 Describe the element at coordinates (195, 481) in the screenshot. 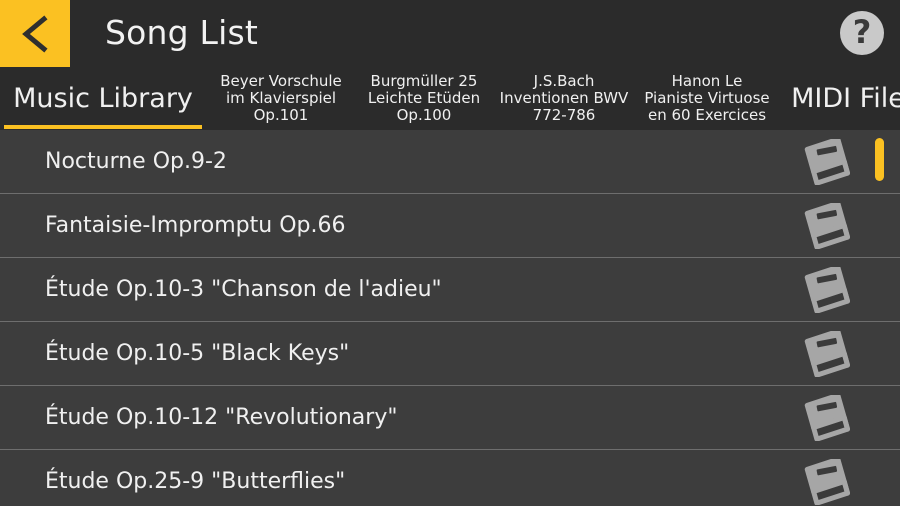

I see `song-title: Étude Op.25-9 "Butterflies"` at that location.